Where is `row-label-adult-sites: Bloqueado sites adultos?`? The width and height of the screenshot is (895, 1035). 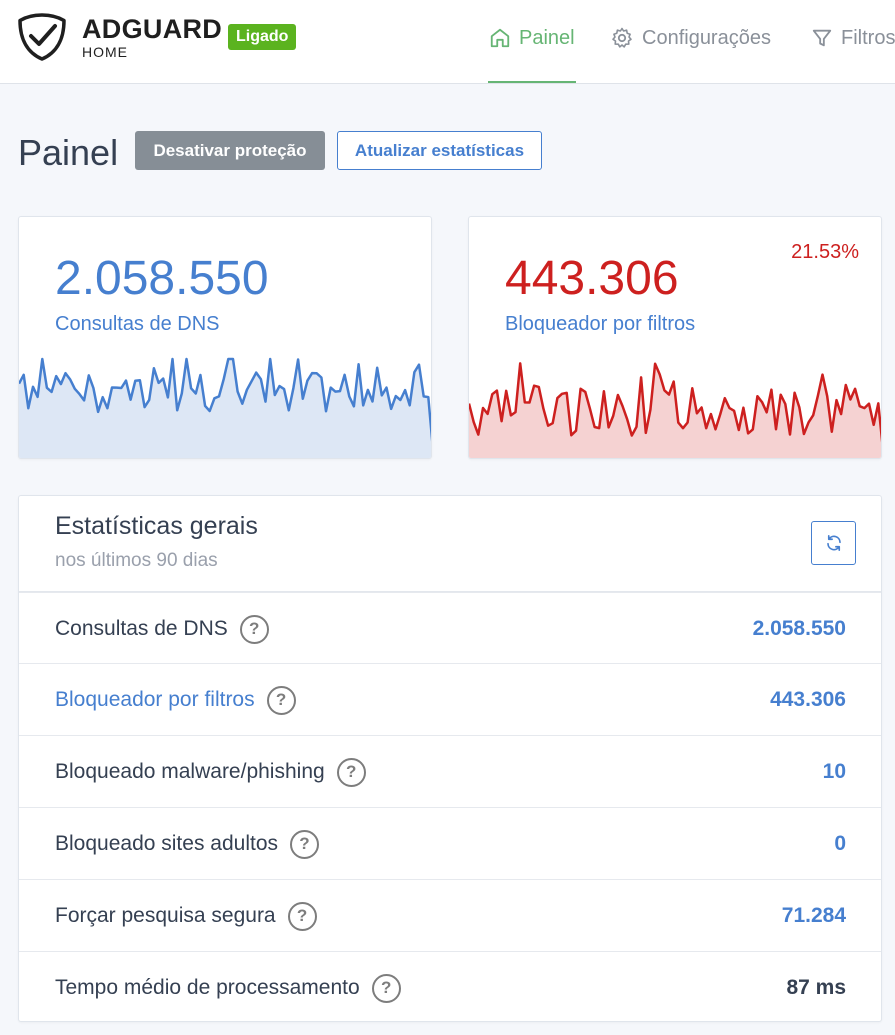
row-label-adult-sites: Bloqueado sites adultos? is located at coordinates (187, 844).